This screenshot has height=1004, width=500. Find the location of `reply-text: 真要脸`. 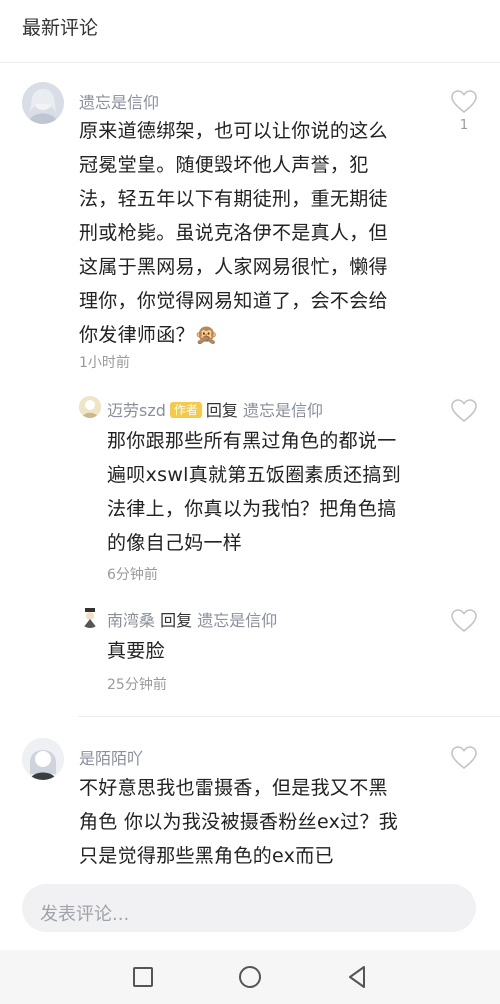

reply-text: 真要脸 is located at coordinates (277, 651).